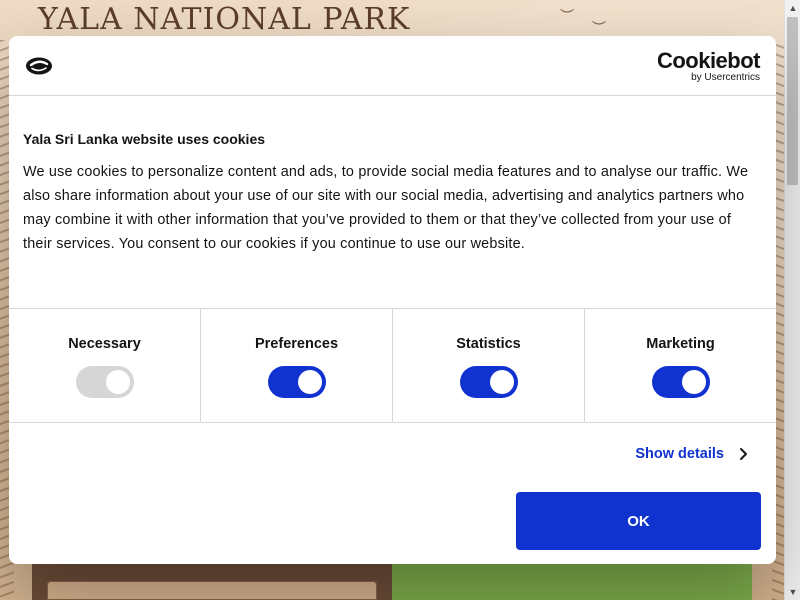 The height and width of the screenshot is (600, 800). I want to click on category-preferences: Preferences, so click(297, 365).